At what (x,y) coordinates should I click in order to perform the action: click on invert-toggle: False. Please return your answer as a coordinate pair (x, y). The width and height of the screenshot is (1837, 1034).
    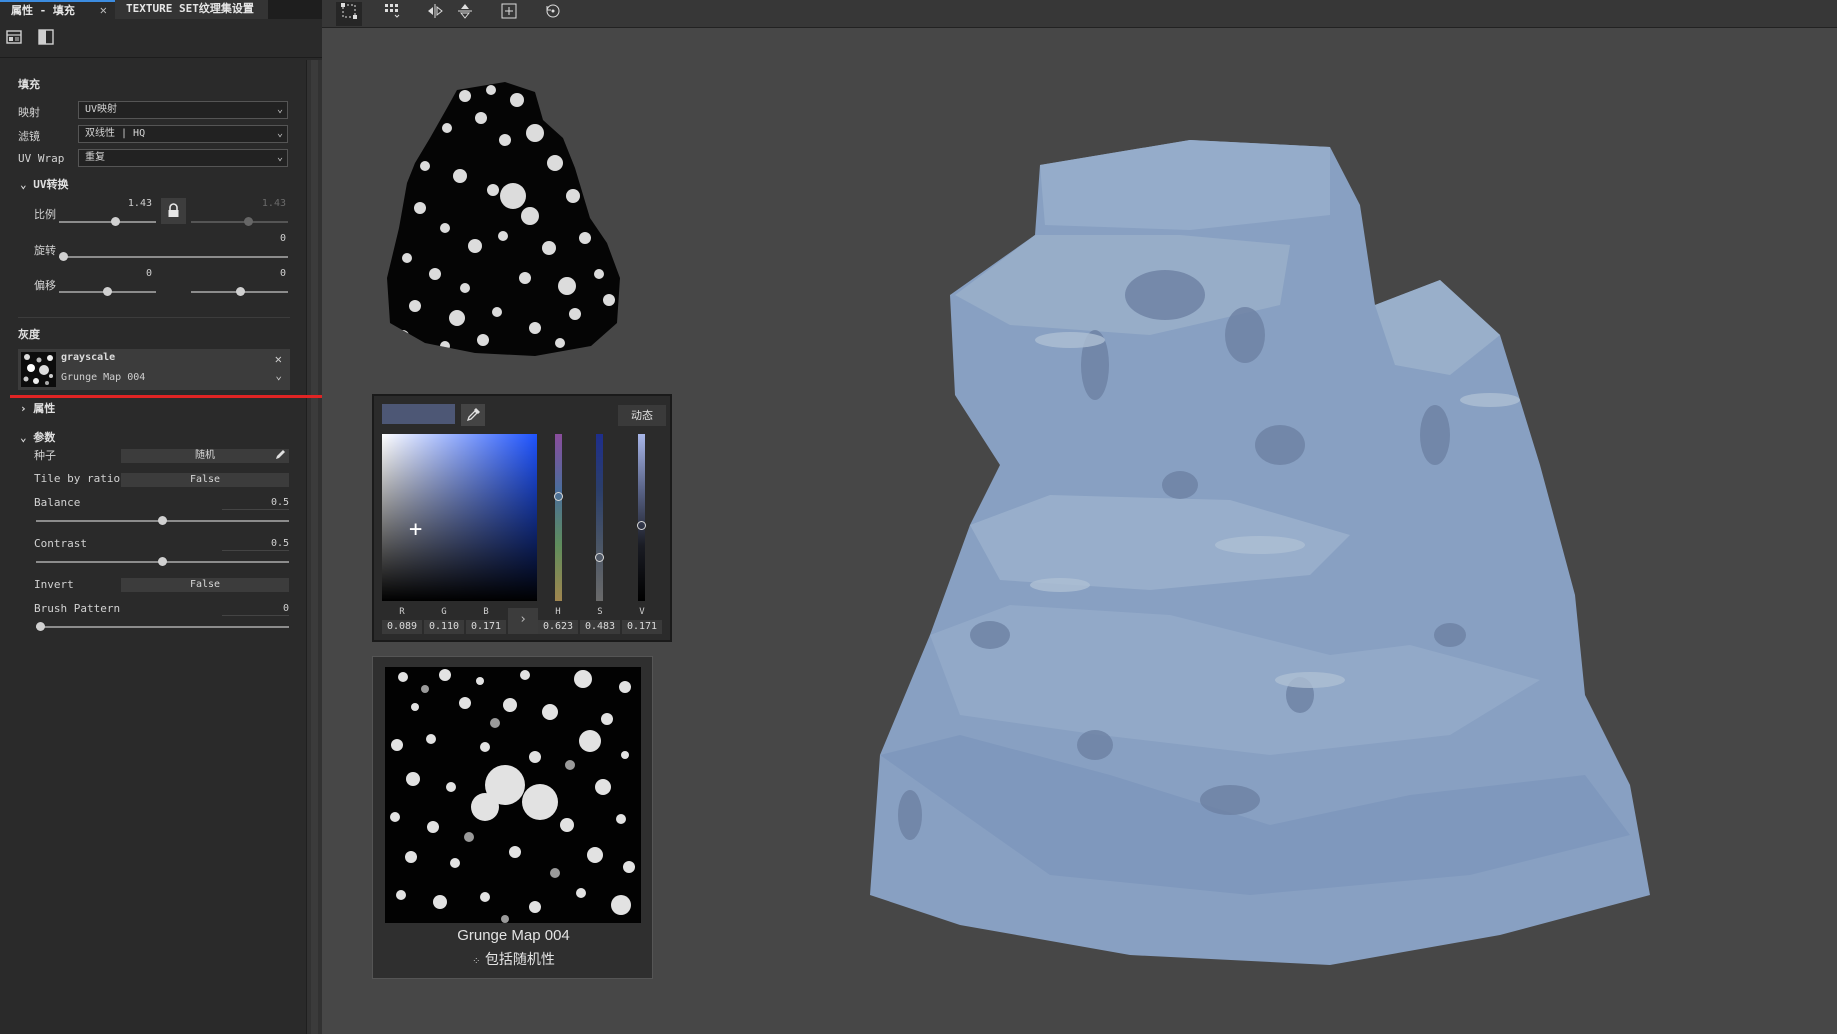
    Looking at the image, I should click on (205, 585).